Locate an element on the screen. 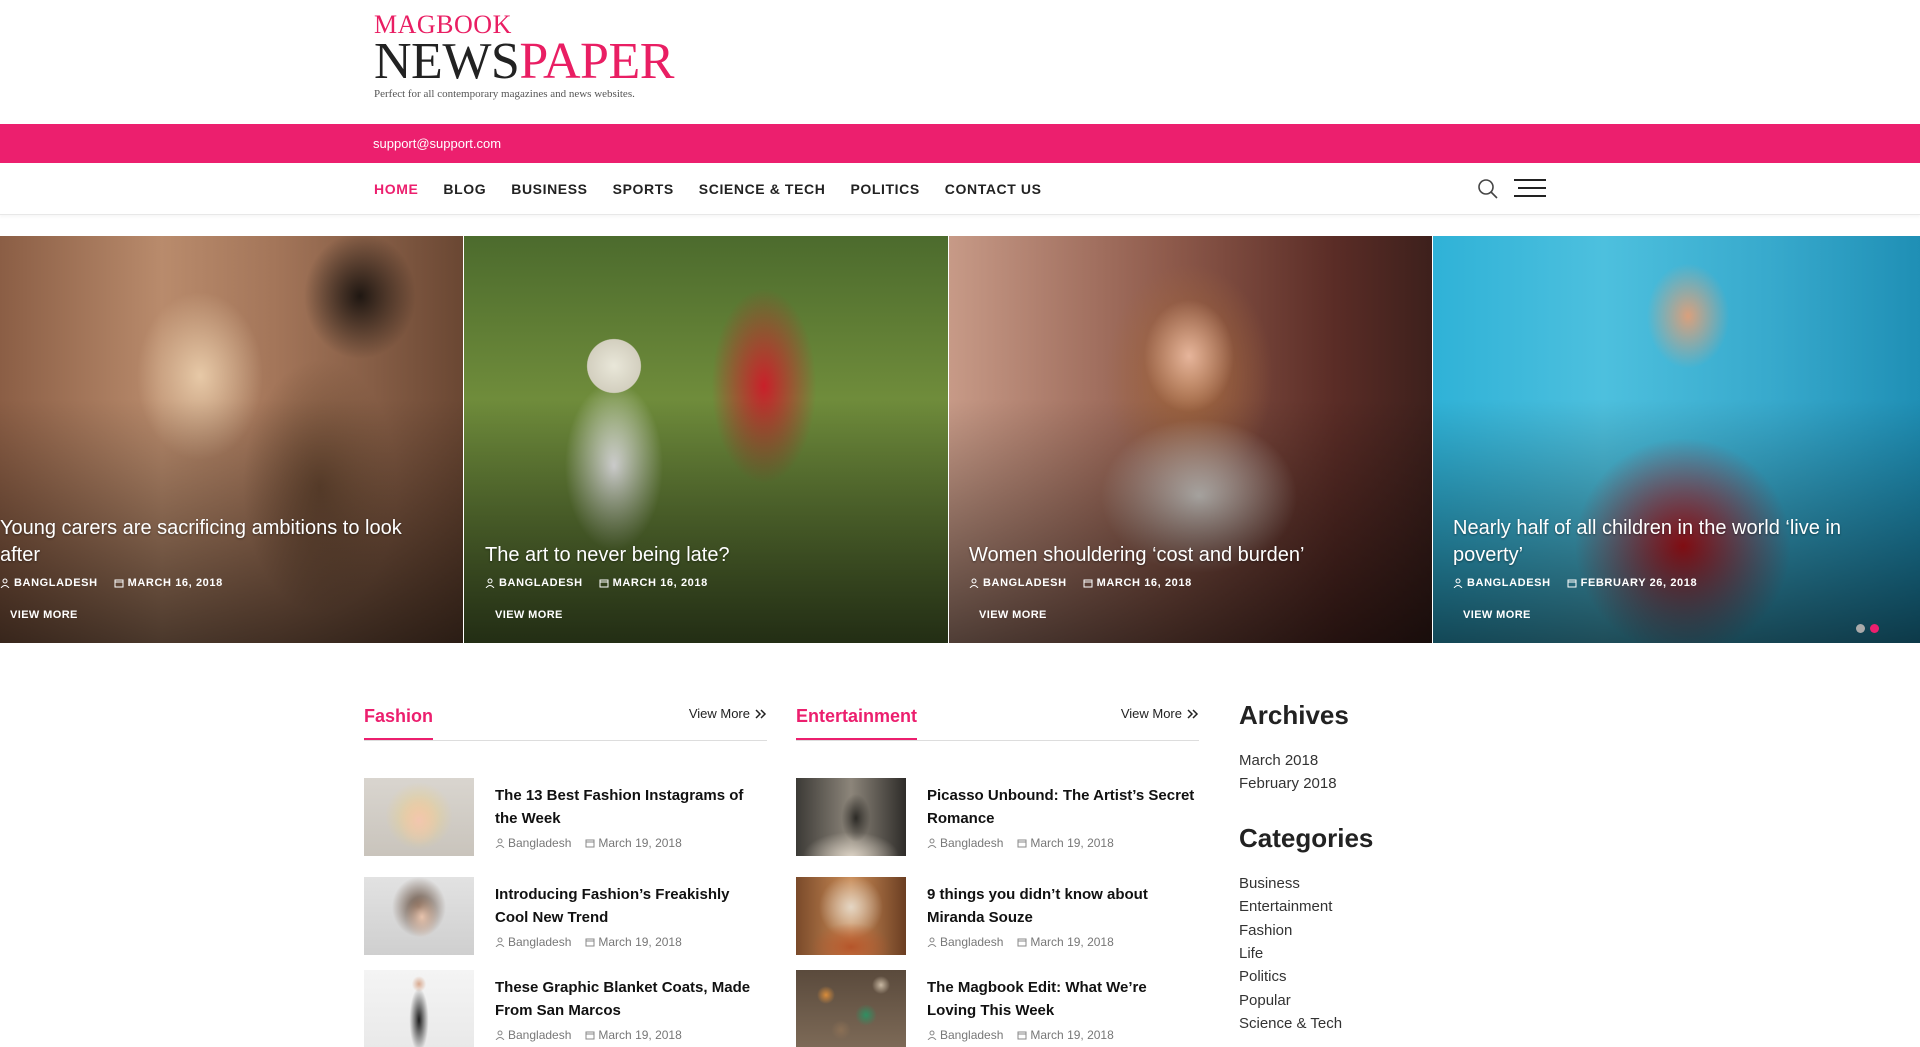 The image size is (1920, 1047). nav-item-contact-us: CONTACT US is located at coordinates (993, 189).